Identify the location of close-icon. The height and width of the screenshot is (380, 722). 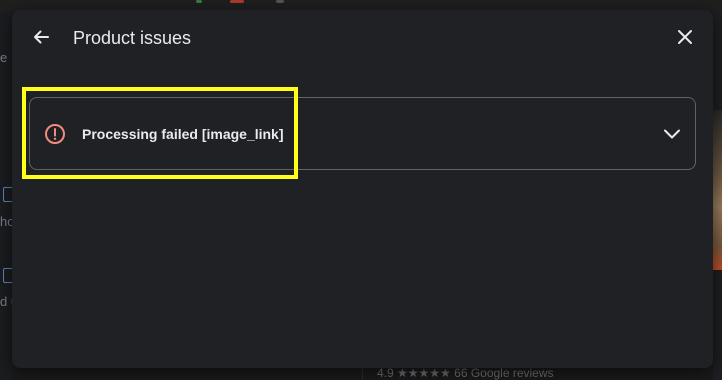
(685, 37).